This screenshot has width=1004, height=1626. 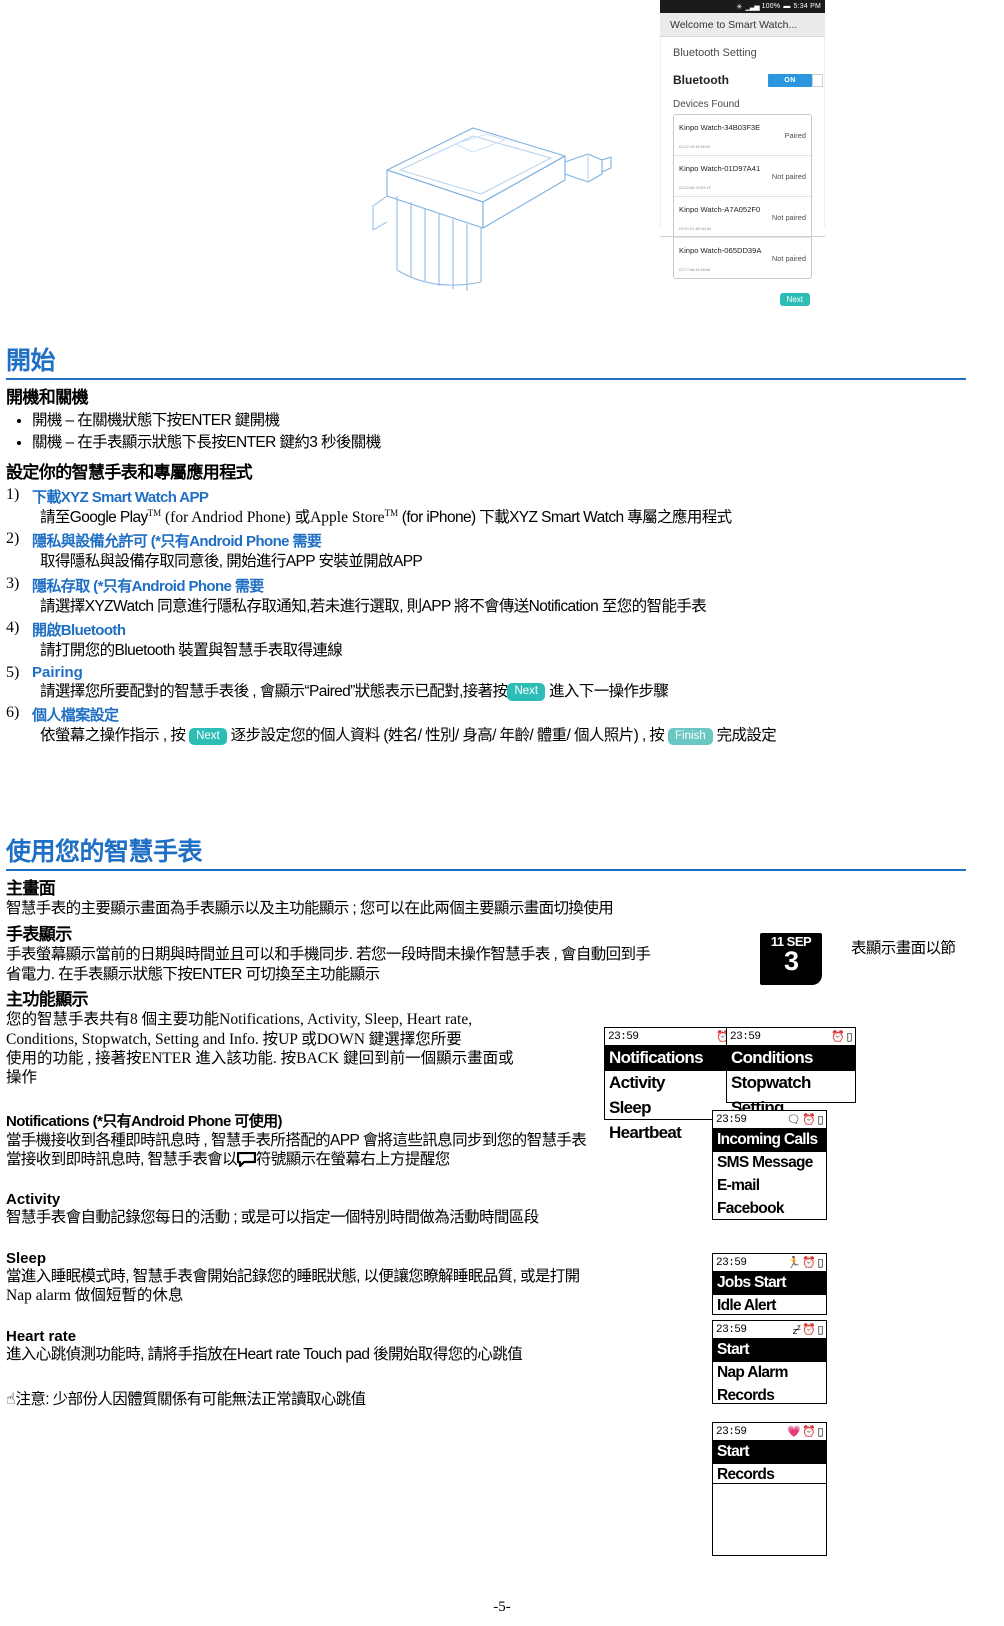 I want to click on device-name: Kinpo Watch-065DD39A, so click(x=720, y=250).